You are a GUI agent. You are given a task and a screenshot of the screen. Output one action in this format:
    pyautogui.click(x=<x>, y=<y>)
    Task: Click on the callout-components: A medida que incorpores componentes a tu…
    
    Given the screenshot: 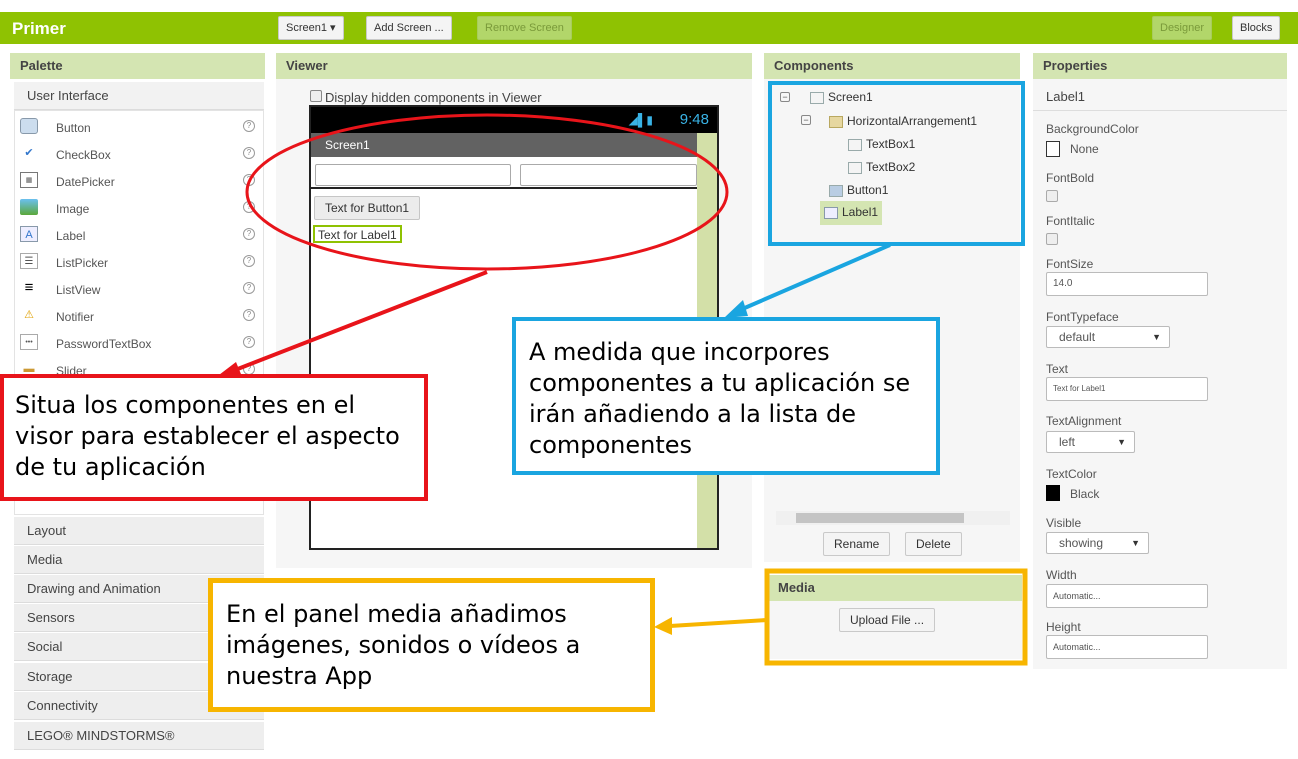 What is the action you would take?
    pyautogui.click(x=726, y=396)
    